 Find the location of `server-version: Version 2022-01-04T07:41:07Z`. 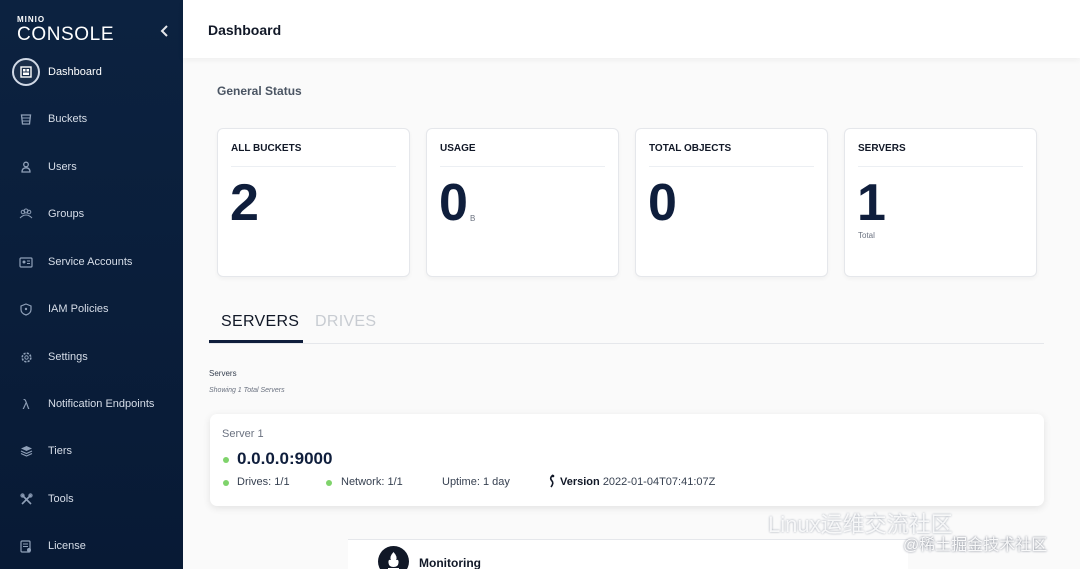

server-version: Version 2022-01-04T07:41:07Z is located at coordinates (637, 482).